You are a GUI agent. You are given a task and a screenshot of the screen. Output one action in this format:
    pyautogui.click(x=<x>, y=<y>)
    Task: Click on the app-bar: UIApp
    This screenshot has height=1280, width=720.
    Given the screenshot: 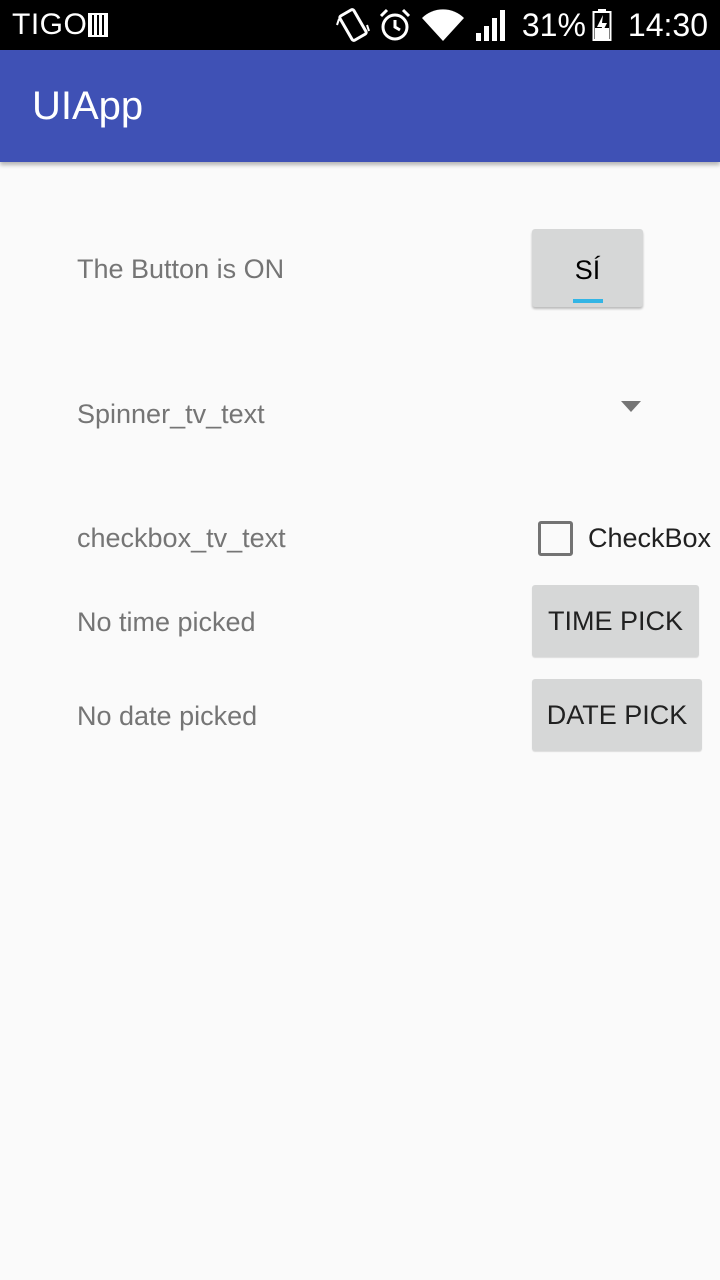 What is the action you would take?
    pyautogui.click(x=360, y=106)
    